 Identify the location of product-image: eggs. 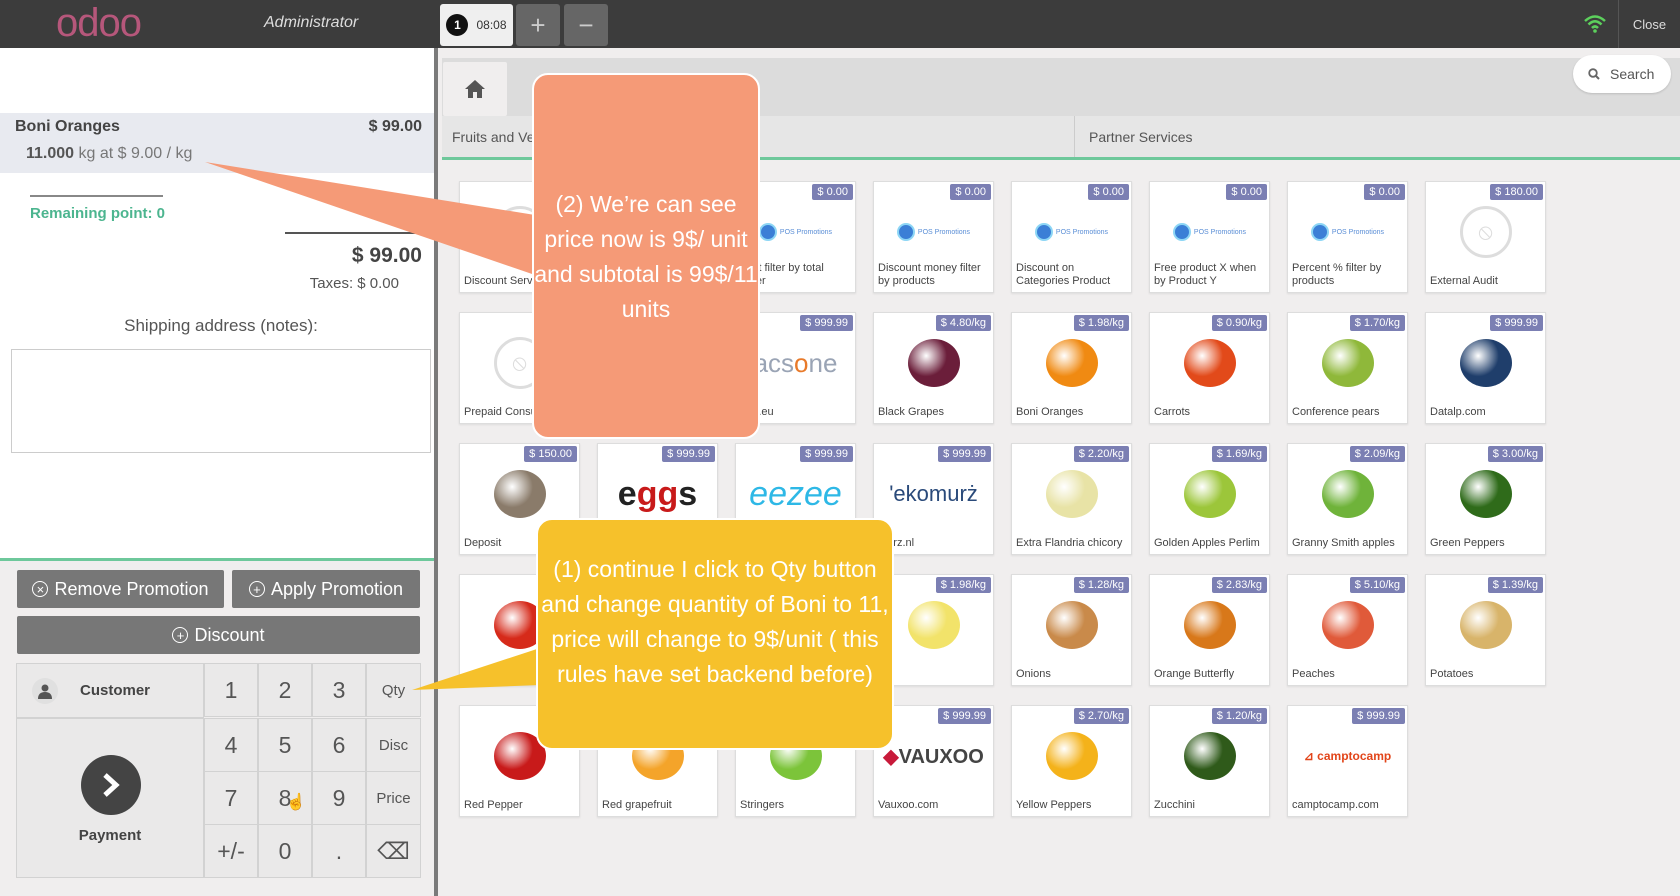
(657, 494).